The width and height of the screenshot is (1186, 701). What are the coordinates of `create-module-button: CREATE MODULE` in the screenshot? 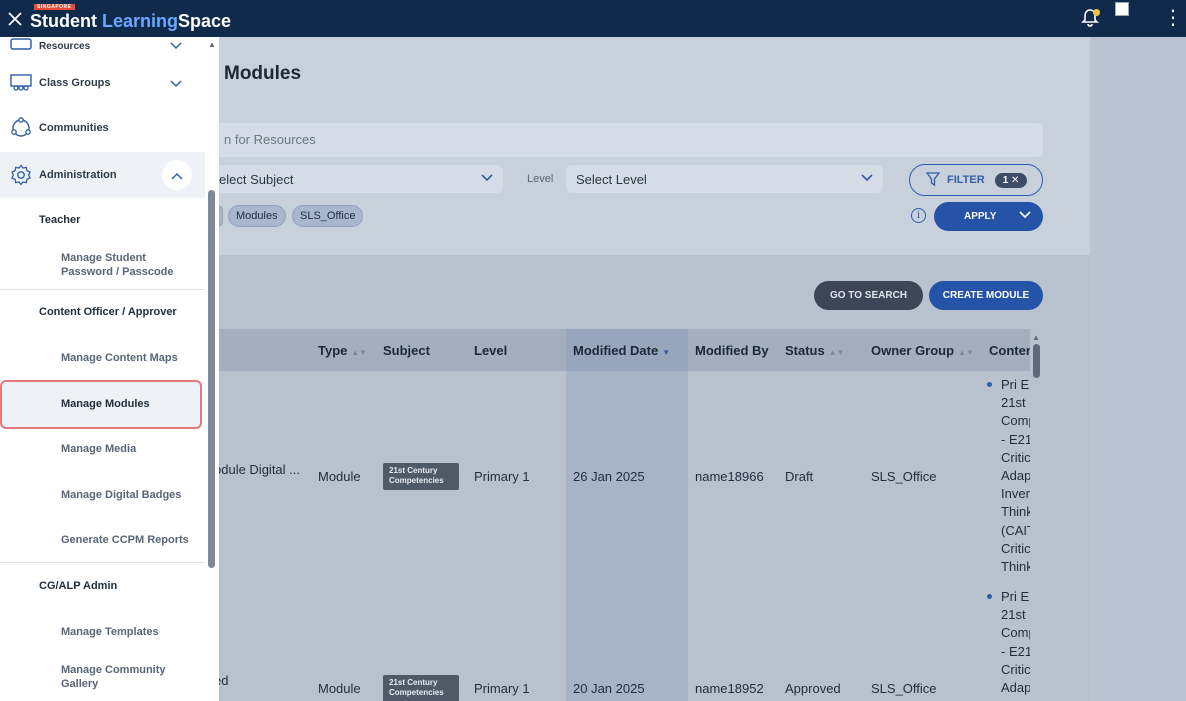 It's located at (986, 295).